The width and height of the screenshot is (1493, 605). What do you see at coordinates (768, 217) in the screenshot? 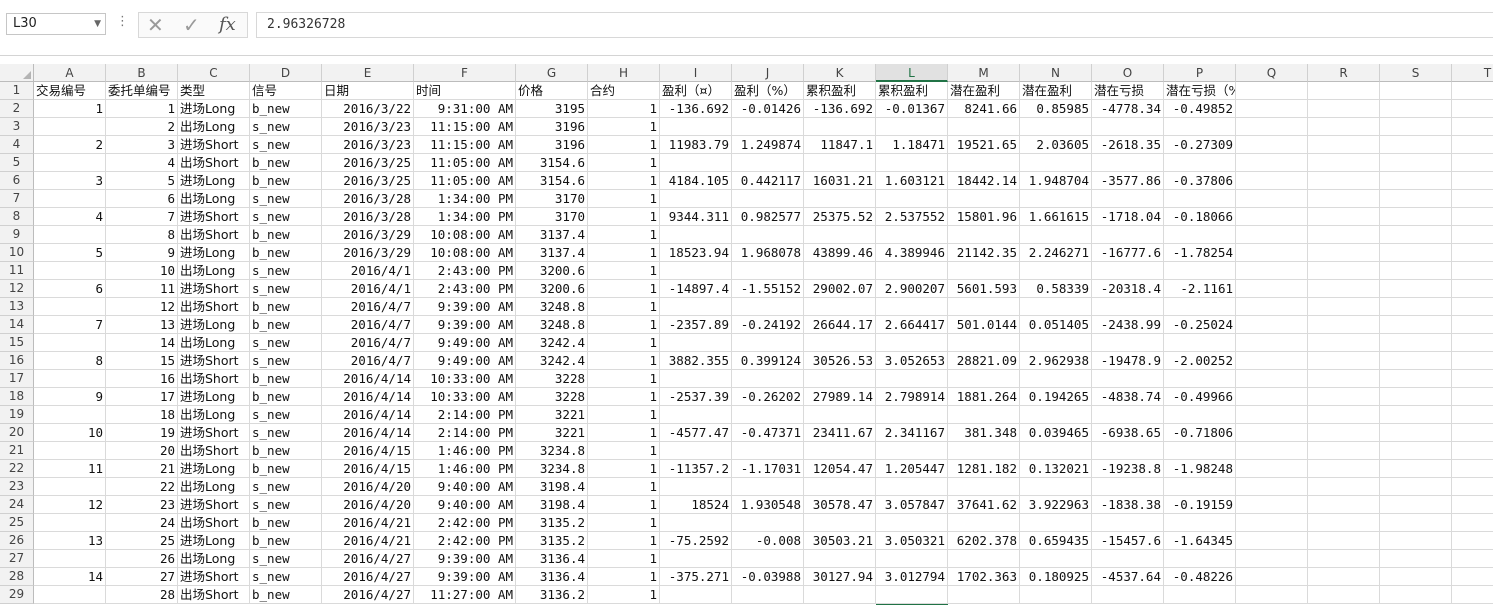
I see `table-cell: 0.982577` at bounding box center [768, 217].